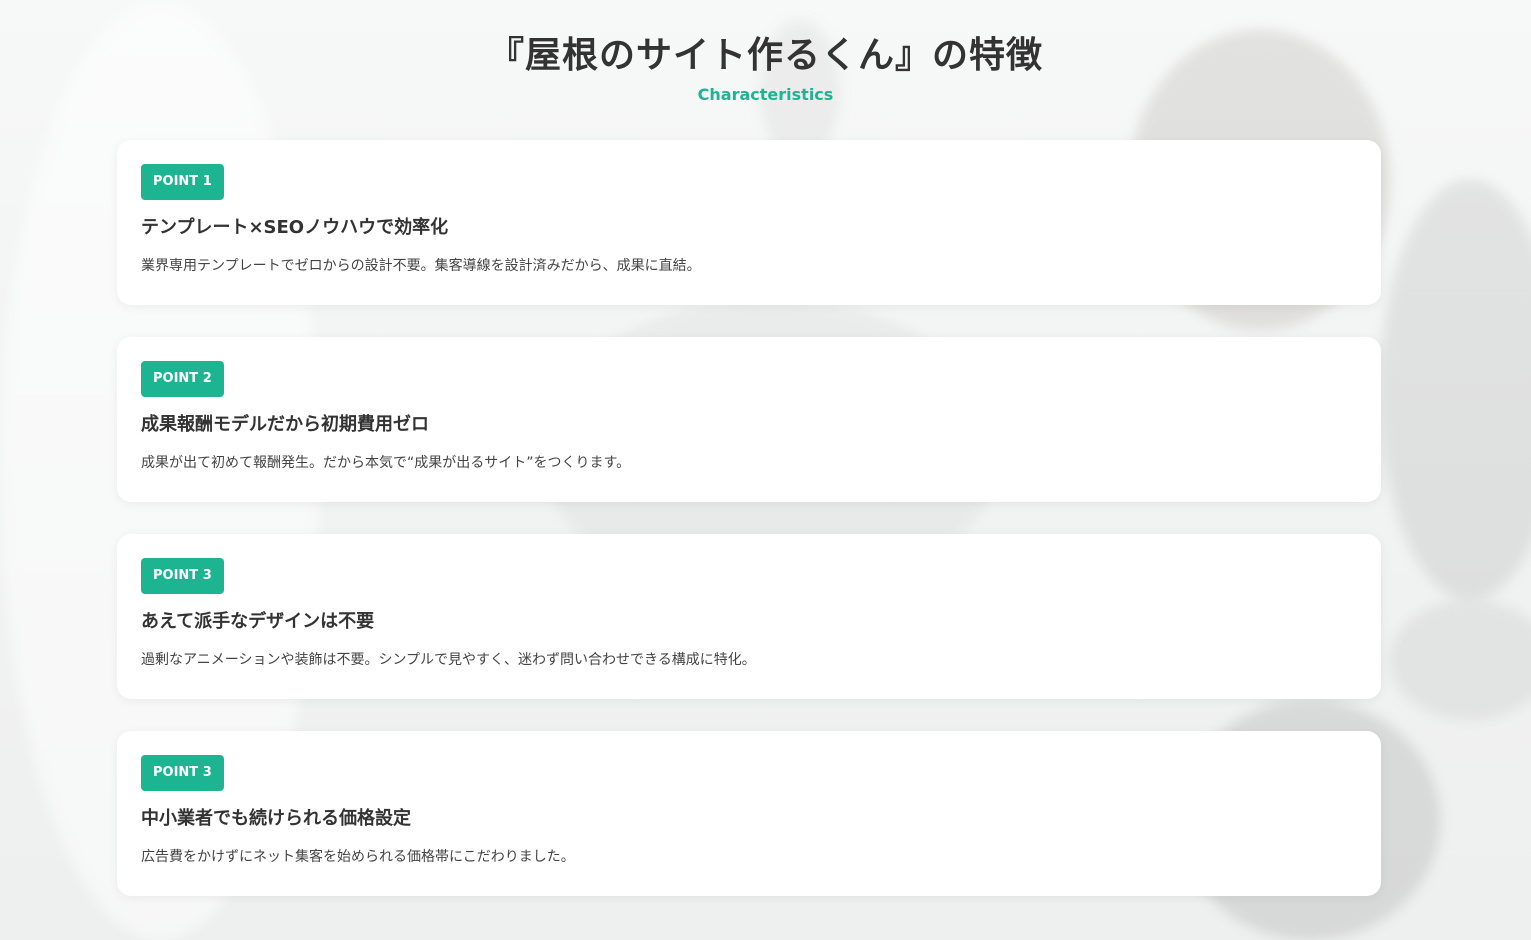  What do you see at coordinates (182, 379) in the screenshot?
I see `point-badge: POINT 2` at bounding box center [182, 379].